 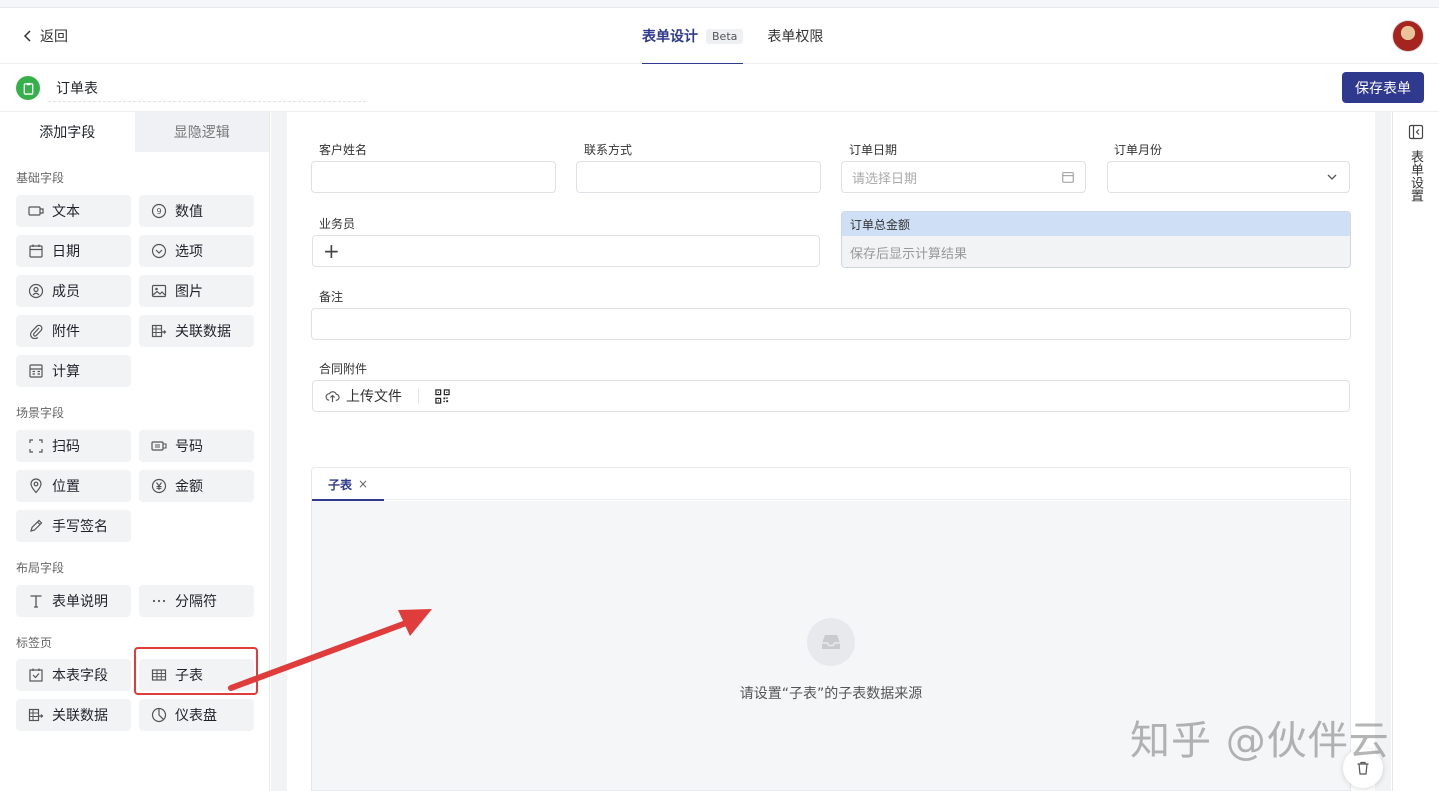 I want to click on form-fields-icon, so click(x=35, y=675).